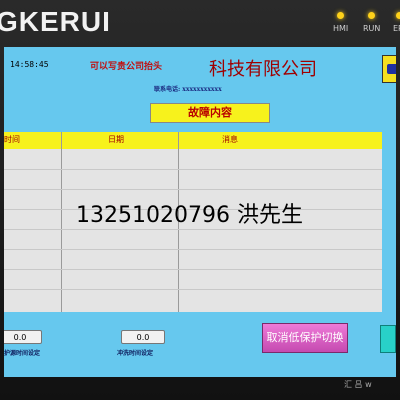 This screenshot has width=400, height=400. Describe the element at coordinates (371, 15) in the screenshot. I see `run-led-icon` at that location.